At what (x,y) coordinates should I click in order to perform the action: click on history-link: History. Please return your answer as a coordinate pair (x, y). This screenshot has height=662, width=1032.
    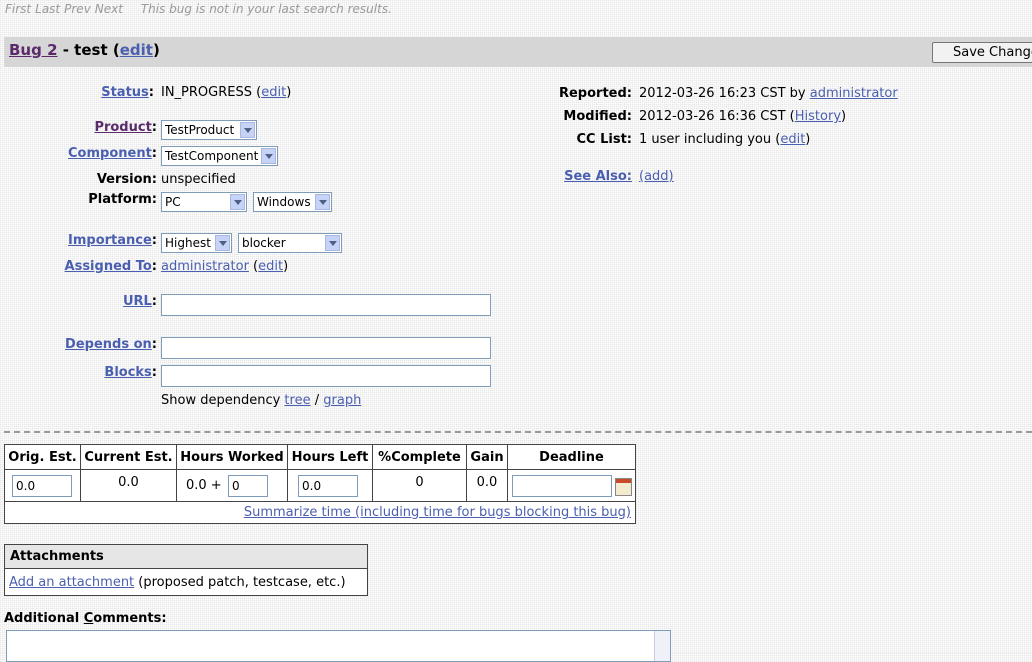
    Looking at the image, I should click on (818, 116).